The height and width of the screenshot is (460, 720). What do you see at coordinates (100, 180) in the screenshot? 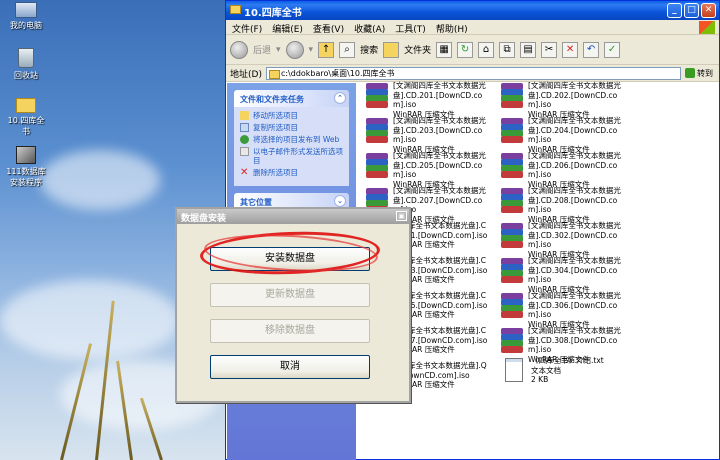
I see `cloud` at bounding box center [100, 180].